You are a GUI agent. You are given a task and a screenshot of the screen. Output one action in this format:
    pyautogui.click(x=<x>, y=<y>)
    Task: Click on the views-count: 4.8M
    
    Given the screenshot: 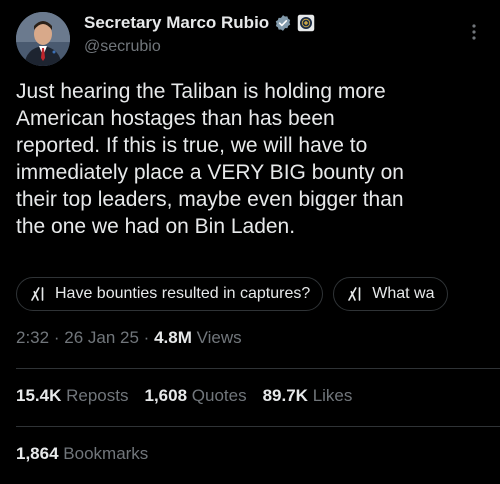 What is the action you would take?
    pyautogui.click(x=173, y=337)
    